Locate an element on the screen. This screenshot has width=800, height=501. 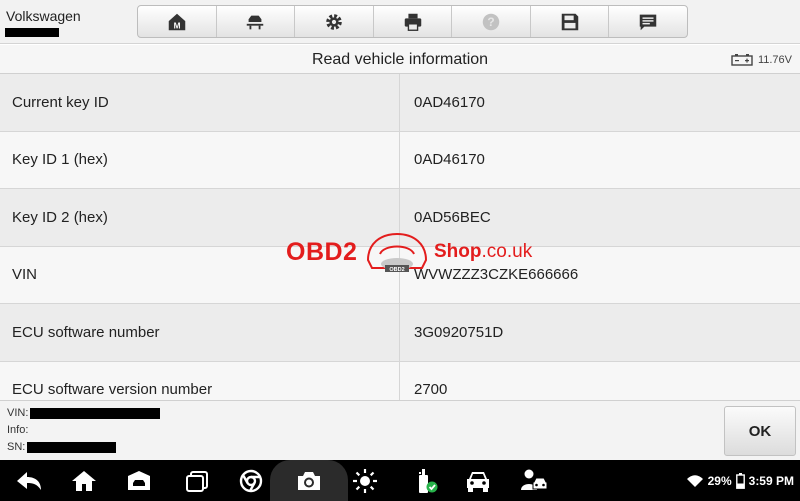
title-bar: Read vehicle information 11.76V is located at coordinates (400, 59).